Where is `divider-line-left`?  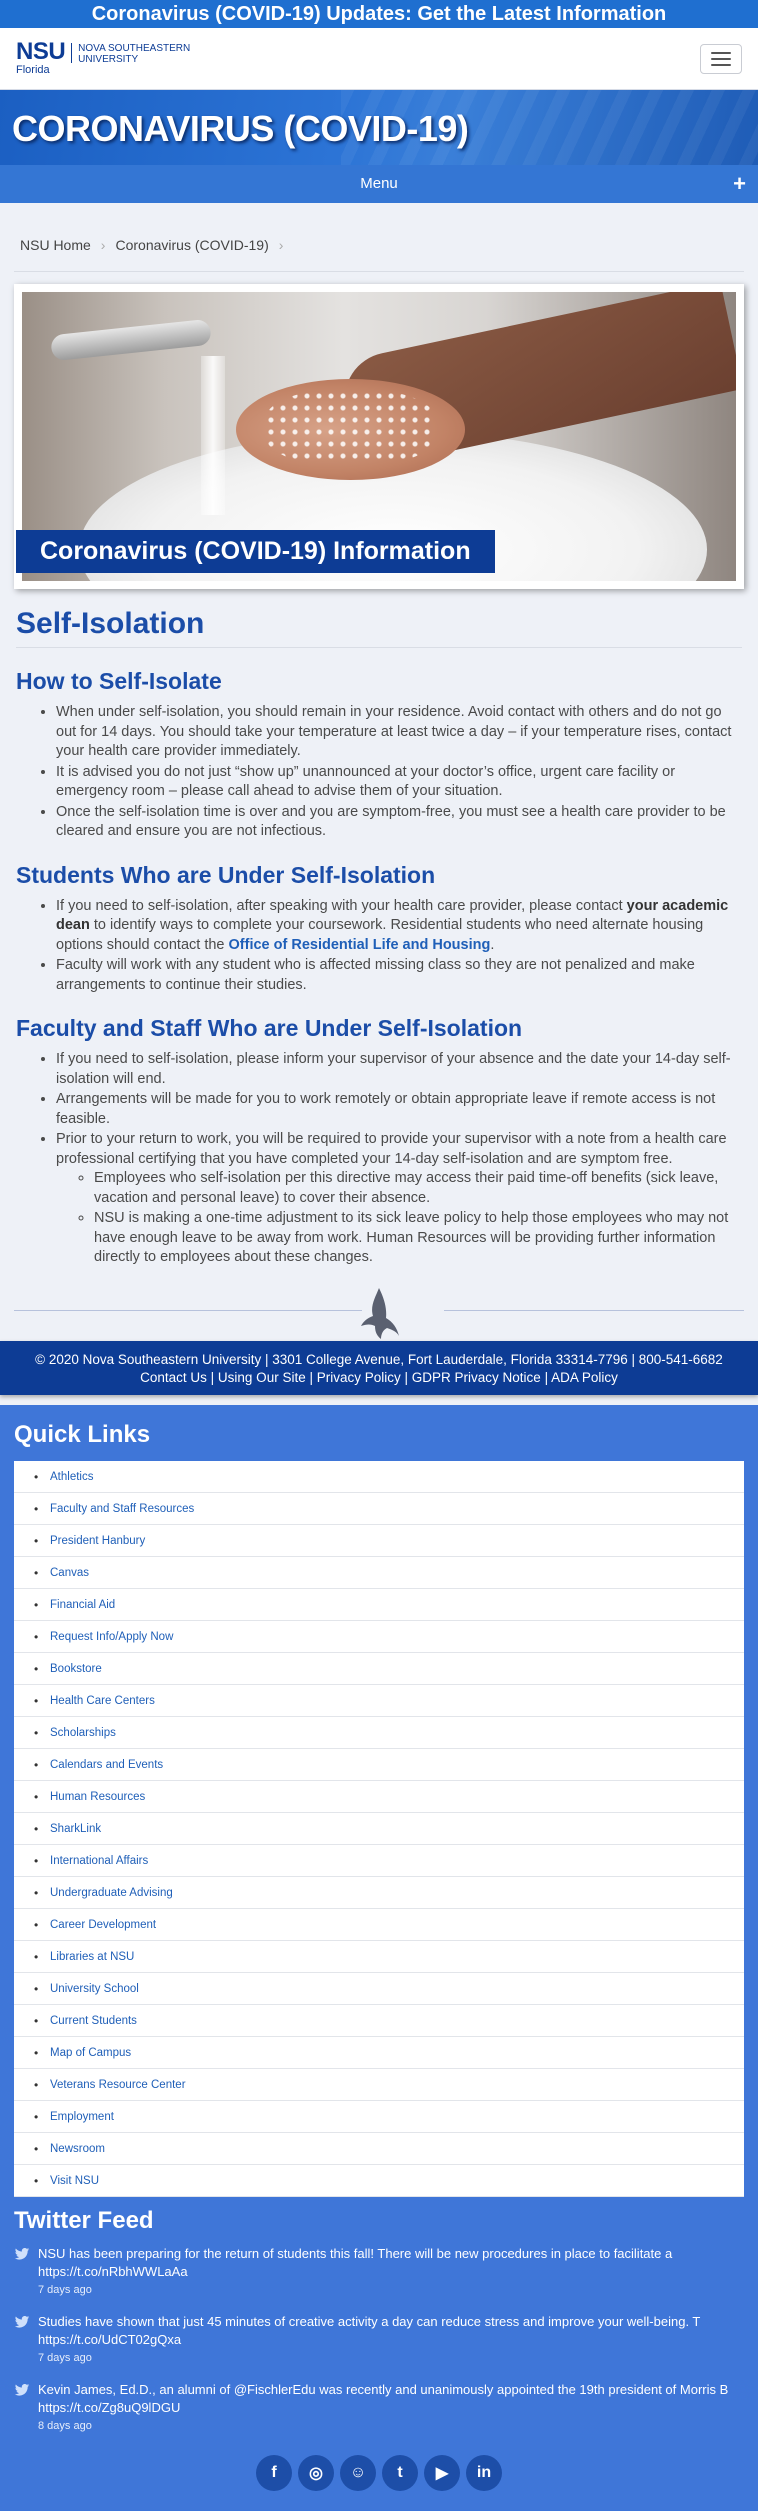
divider-line-left is located at coordinates (188, 1310).